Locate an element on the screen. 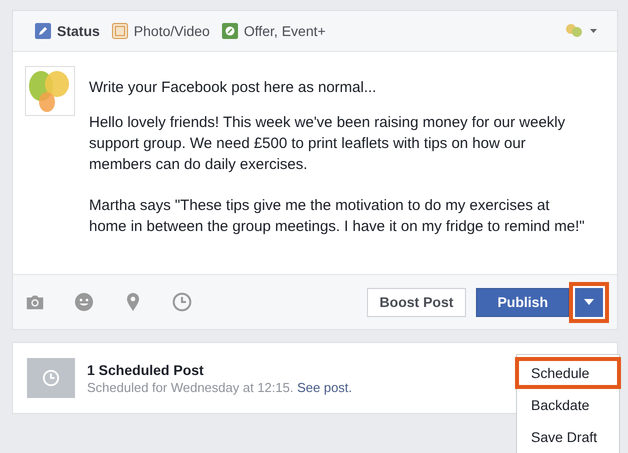 This screenshot has width=628, height=453. post-text: Hello lovely friends! This week we've been raising money for our weekly support group. We need £500 to print leaflets with tips on how our members can do daily exercises. is located at coordinates (327, 144).